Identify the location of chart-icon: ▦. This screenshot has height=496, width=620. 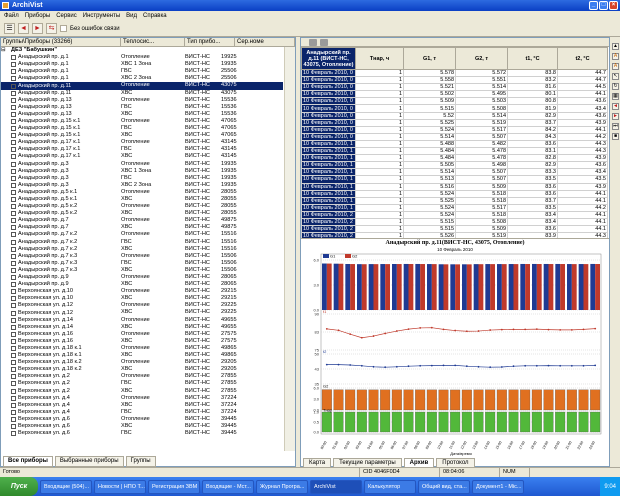
(615, 96).